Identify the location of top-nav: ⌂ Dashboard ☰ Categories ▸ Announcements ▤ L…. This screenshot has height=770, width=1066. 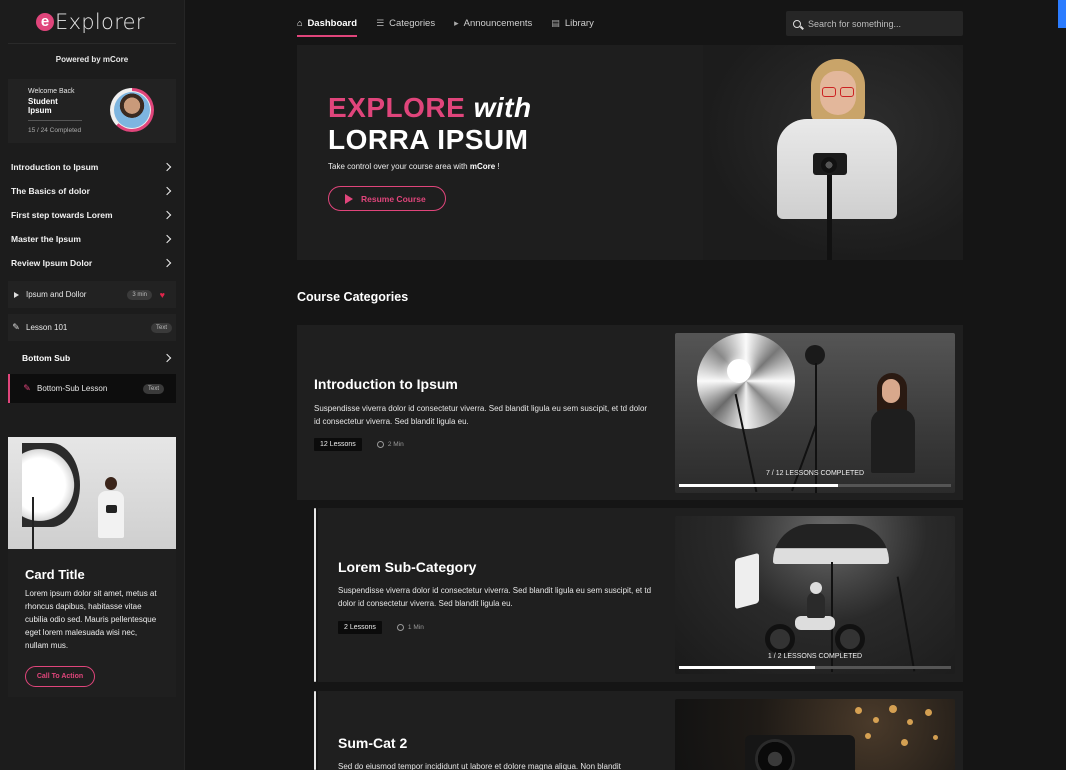
(455, 23).